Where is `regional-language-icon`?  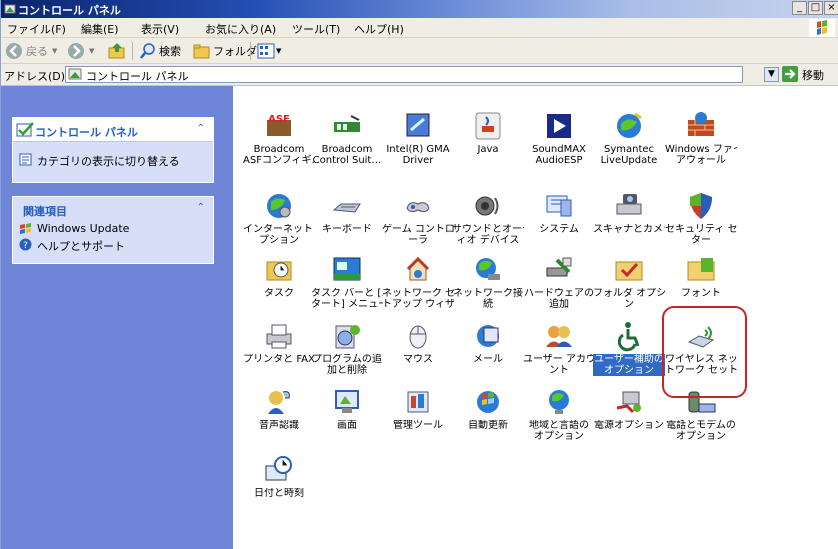
regional-language-icon is located at coordinates (559, 402).